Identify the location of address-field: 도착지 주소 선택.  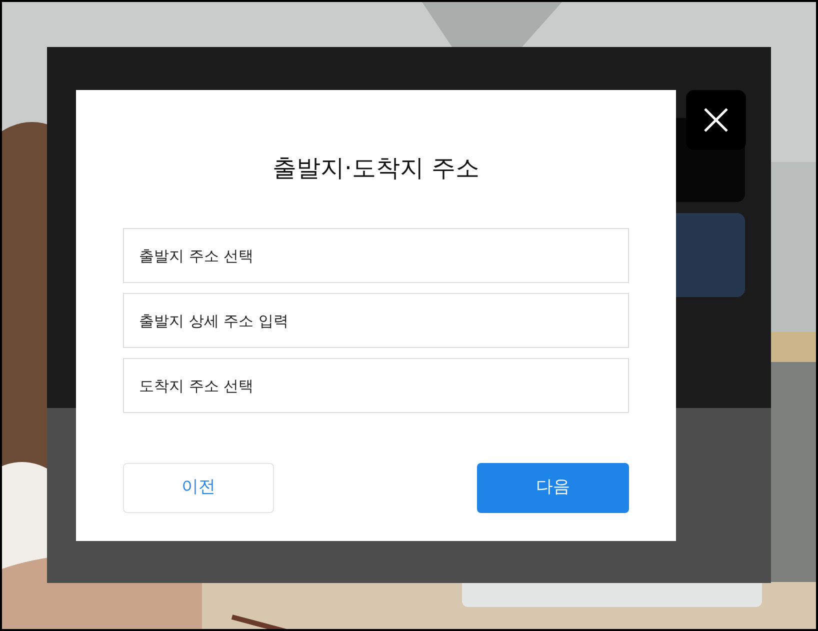
(376, 385).